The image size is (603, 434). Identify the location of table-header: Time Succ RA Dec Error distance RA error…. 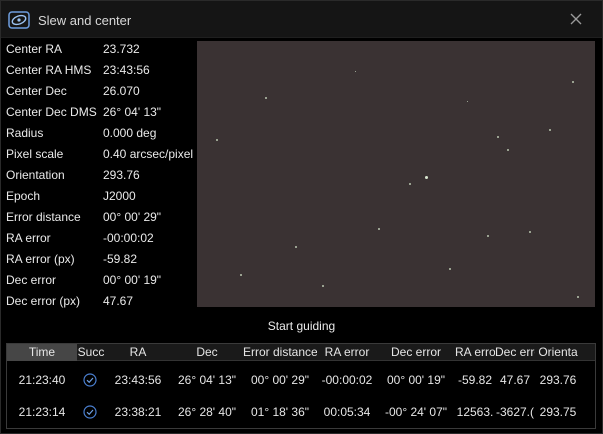
(301, 352).